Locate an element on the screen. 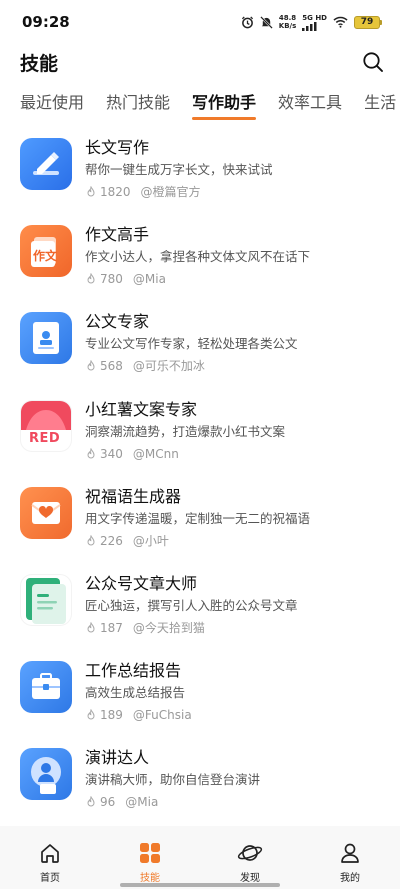 This screenshot has width=400, height=889. home-indicator is located at coordinates (200, 885).